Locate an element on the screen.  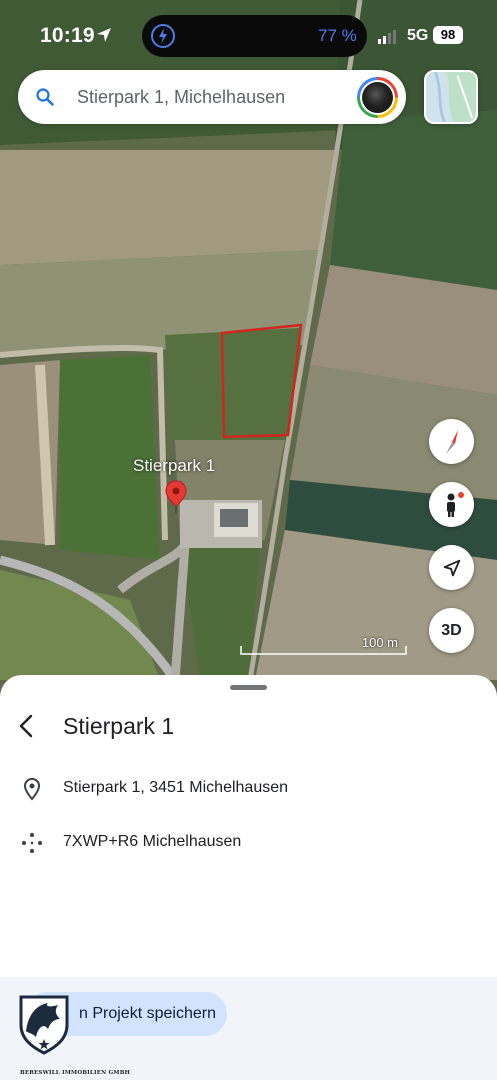
street-view-button is located at coordinates (451, 504).